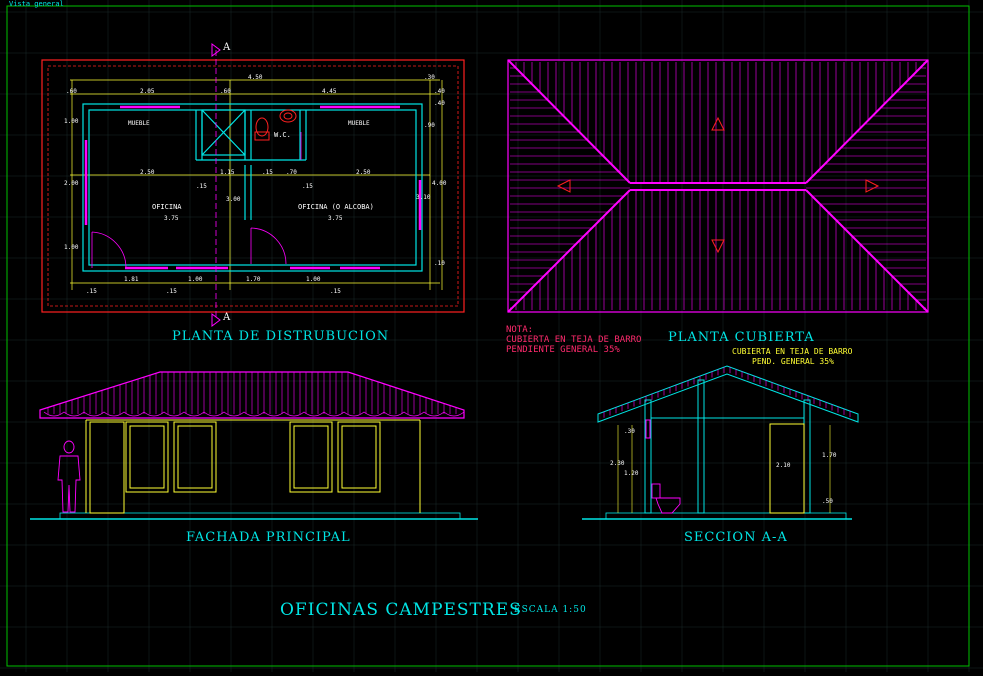 The width and height of the screenshot is (983, 676). I want to click on plan-dimension-lines, so click(256, 184).